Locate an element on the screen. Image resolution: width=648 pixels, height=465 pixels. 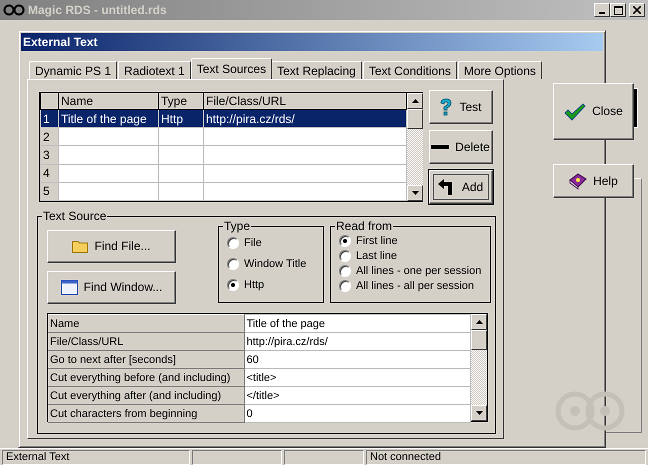
radio-option: Last line is located at coordinates (414, 256).